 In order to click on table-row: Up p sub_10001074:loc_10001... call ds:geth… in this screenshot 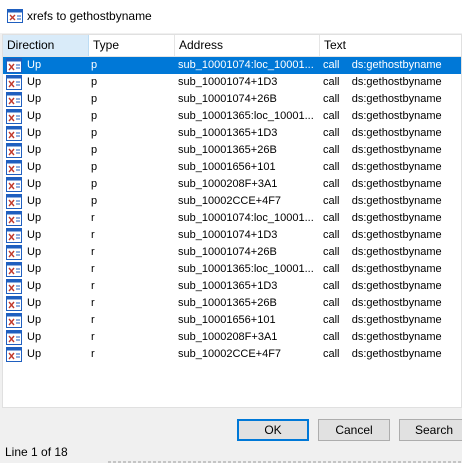, I will do `click(232, 65)`.